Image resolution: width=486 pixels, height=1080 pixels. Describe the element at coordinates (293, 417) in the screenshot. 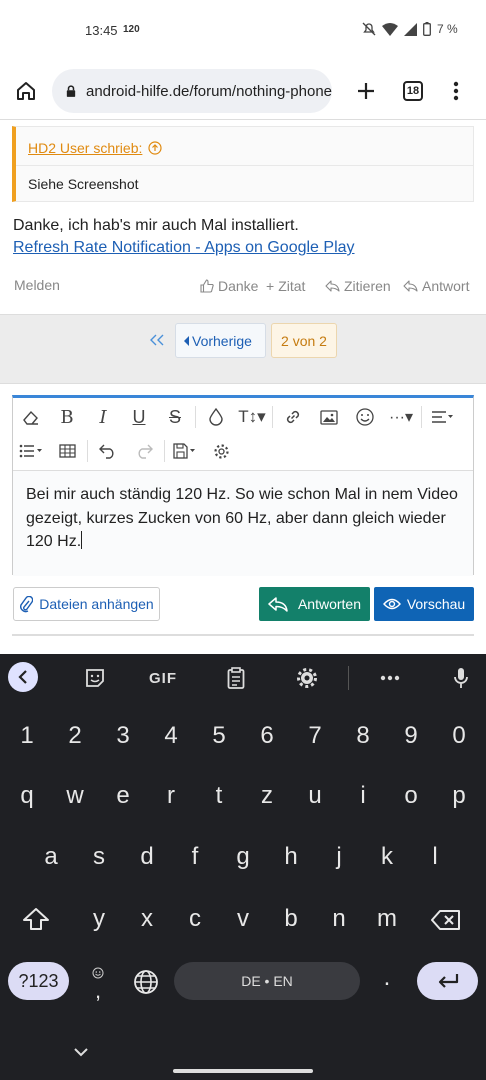

I see `insert-link-button` at that location.